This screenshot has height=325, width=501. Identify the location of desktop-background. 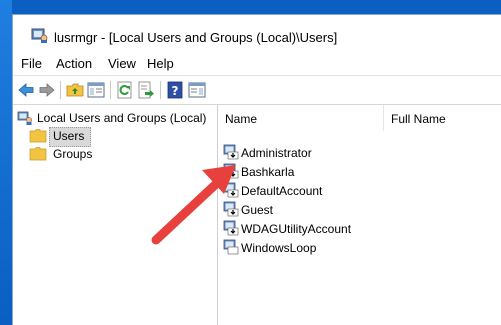
(6, 162).